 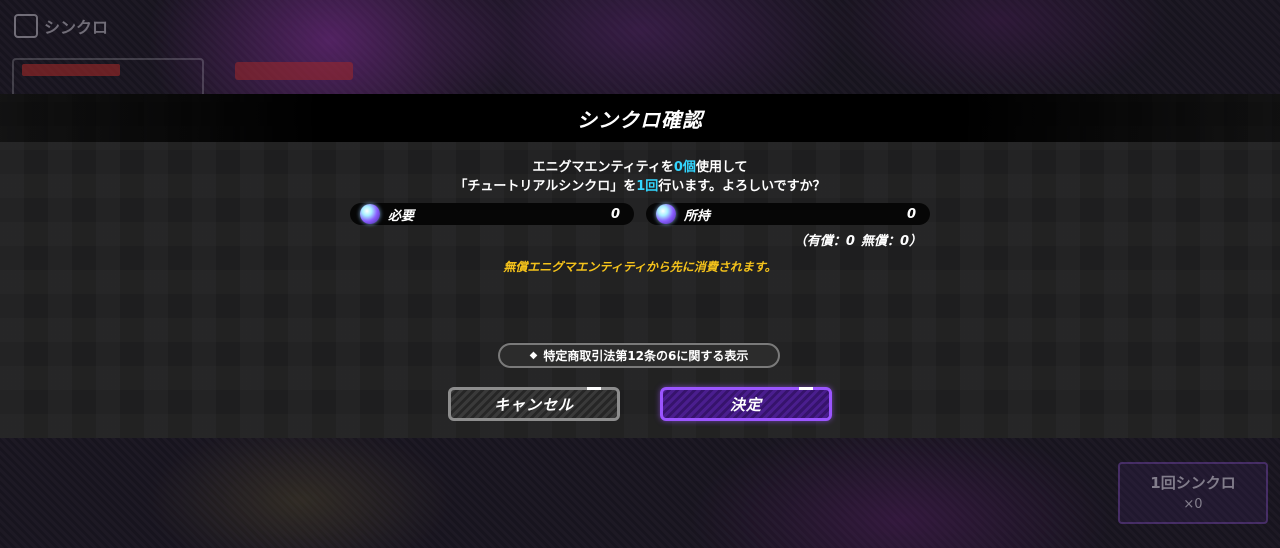 I want to click on required-label: 必要, so click(x=401, y=216).